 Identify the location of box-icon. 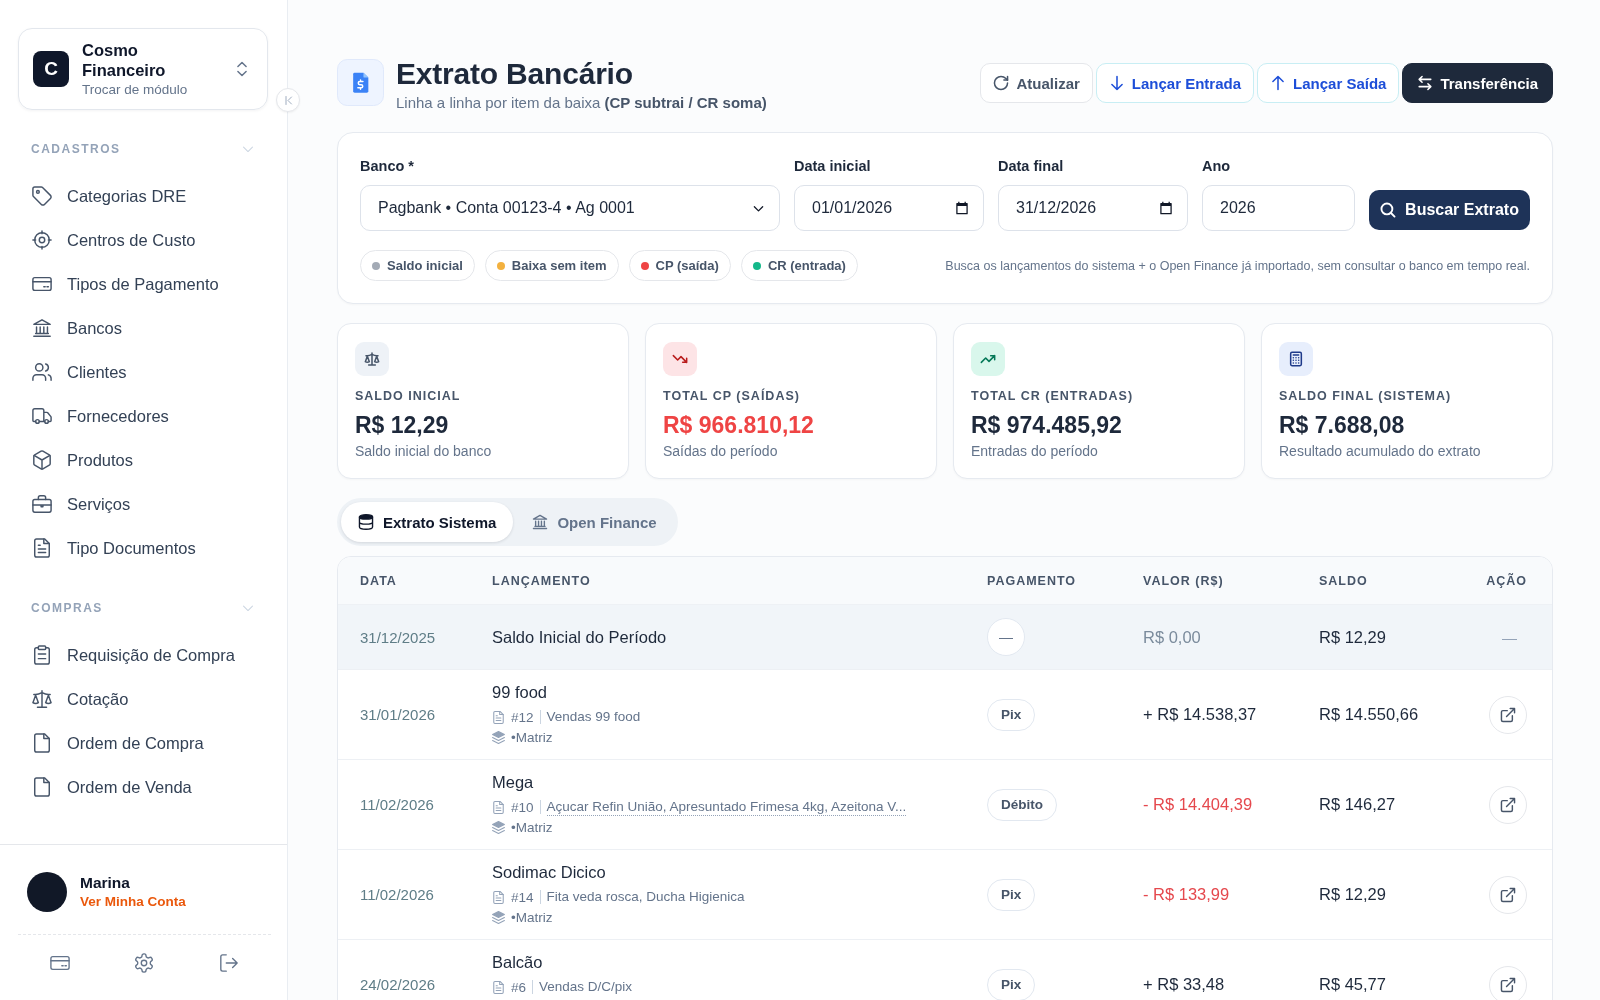
(42, 460).